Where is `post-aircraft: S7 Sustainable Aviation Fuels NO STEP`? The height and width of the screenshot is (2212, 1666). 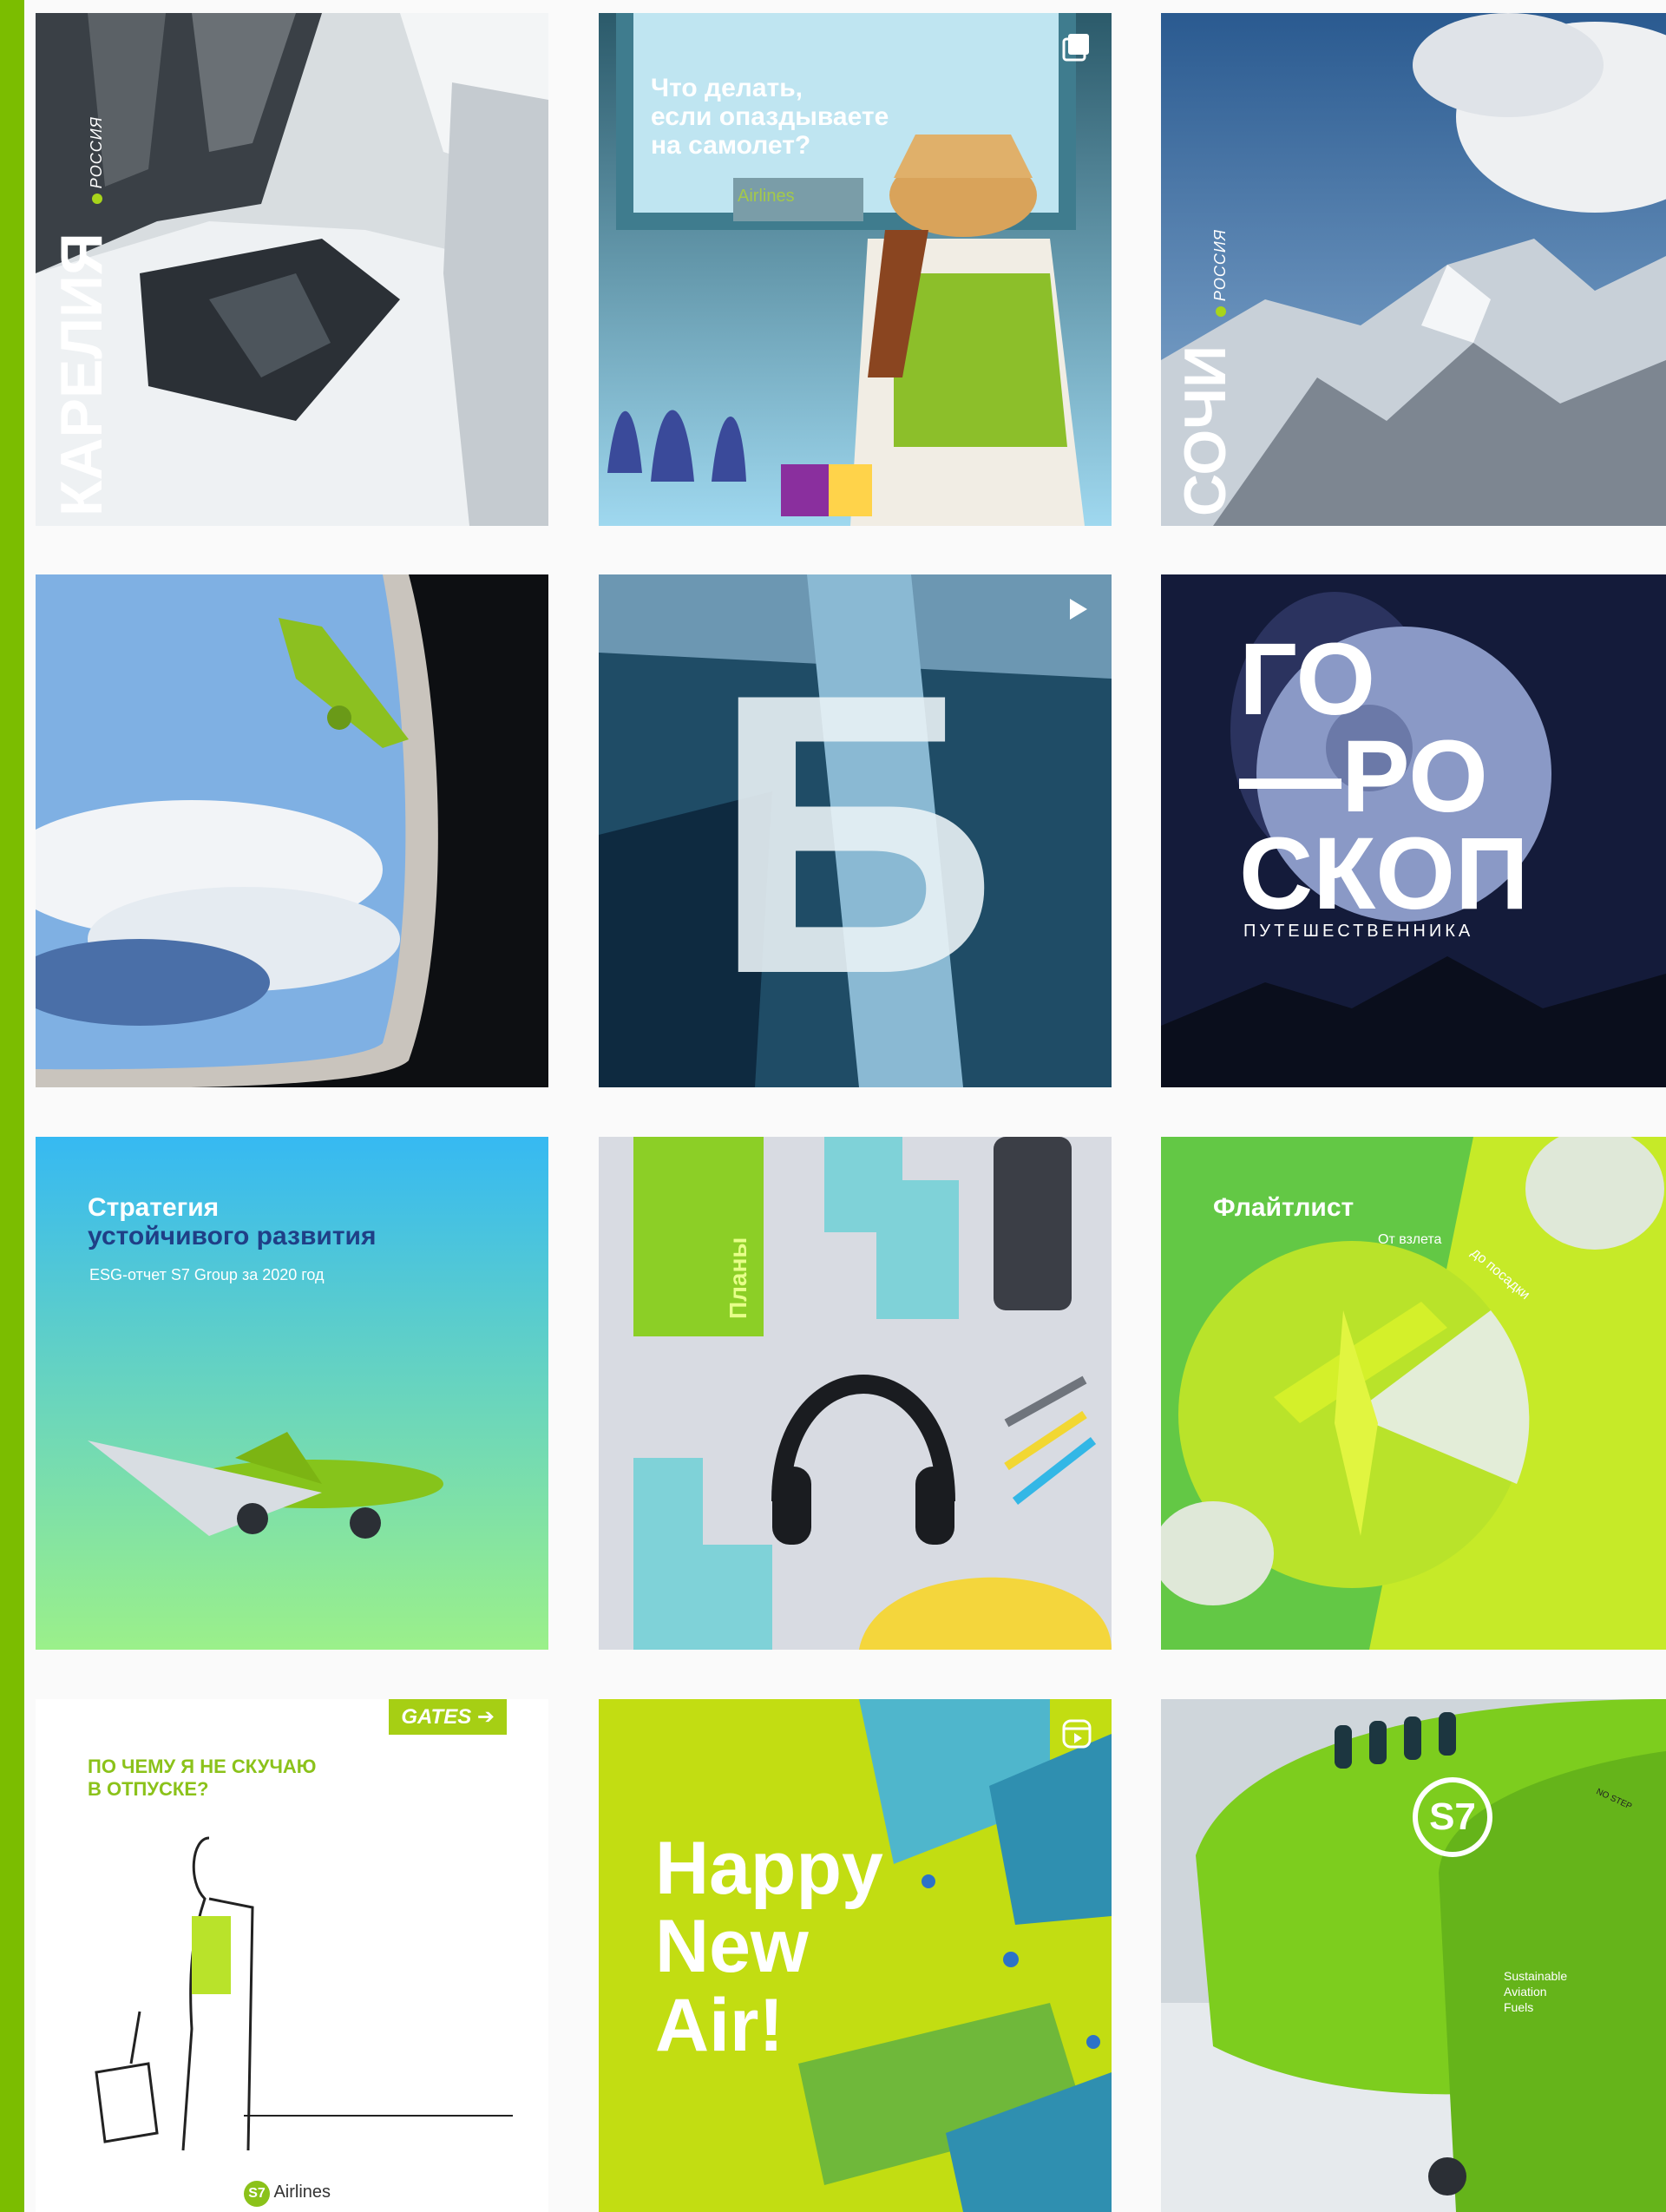
post-aircraft: S7 Sustainable Aviation Fuels NO STEP is located at coordinates (1413, 1955).